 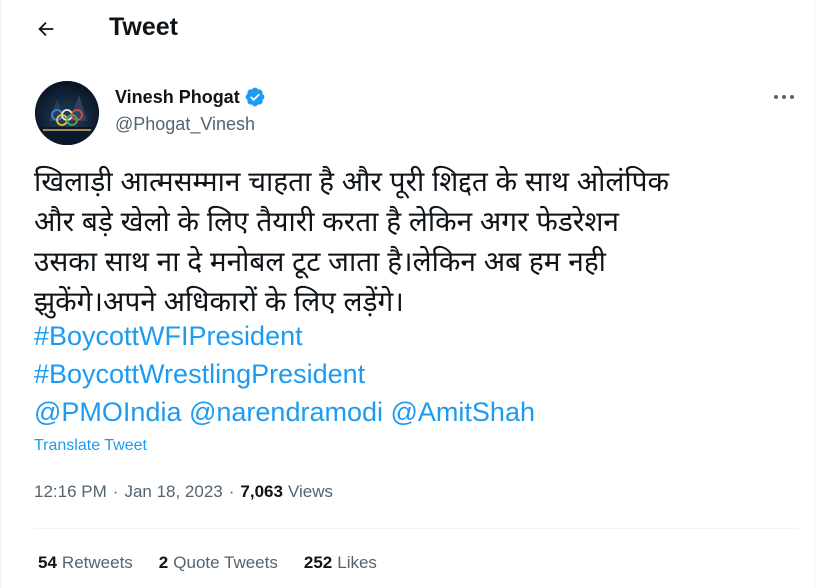 I want to click on likes-count: 252, so click(x=318, y=562).